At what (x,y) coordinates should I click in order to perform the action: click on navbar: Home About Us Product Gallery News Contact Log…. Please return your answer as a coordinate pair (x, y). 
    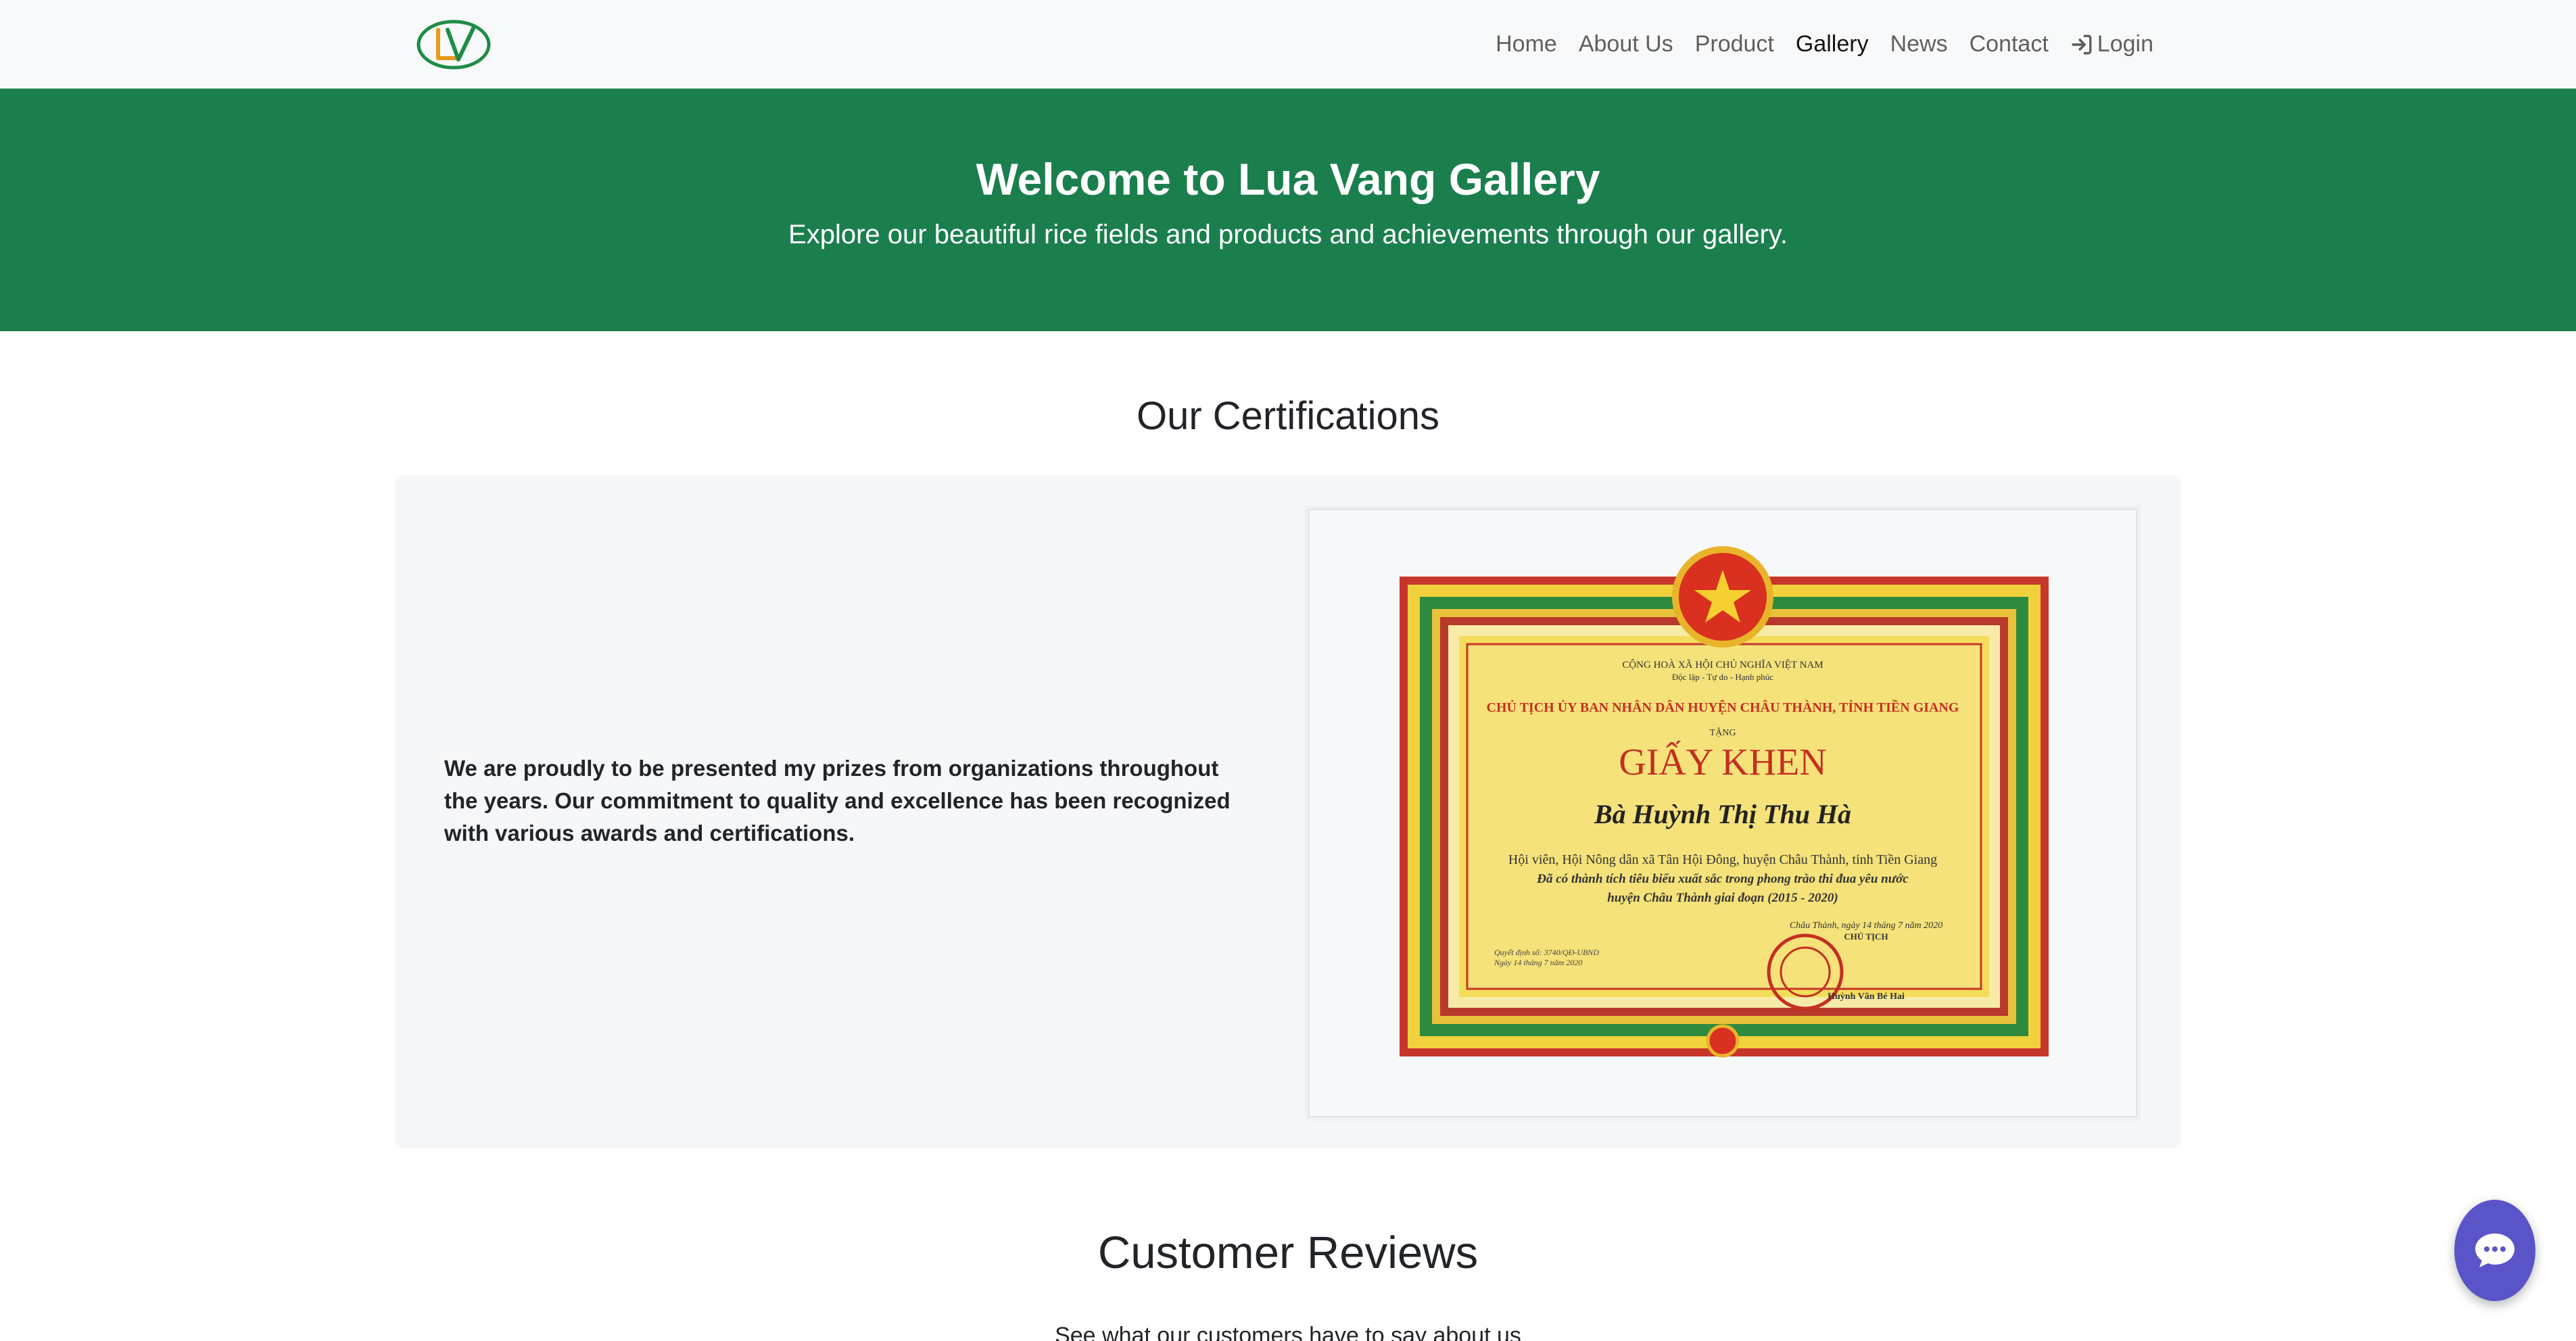
    Looking at the image, I should click on (1288, 44).